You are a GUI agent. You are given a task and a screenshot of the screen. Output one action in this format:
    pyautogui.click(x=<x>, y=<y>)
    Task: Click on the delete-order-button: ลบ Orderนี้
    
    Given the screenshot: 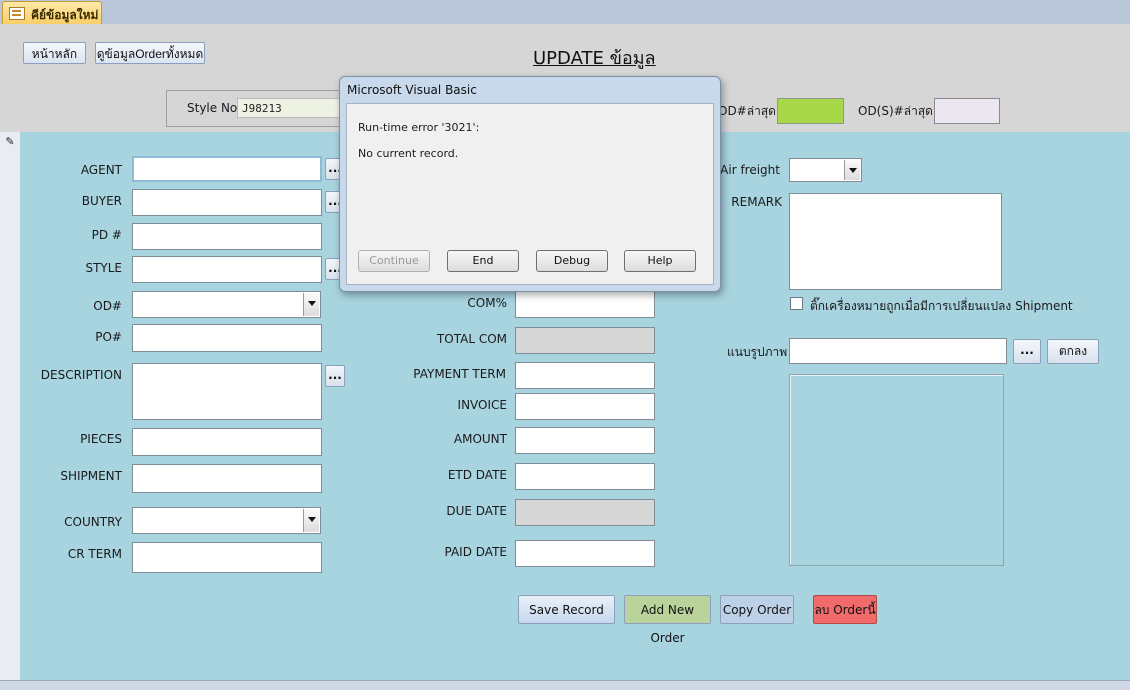 What is the action you would take?
    pyautogui.click(x=845, y=609)
    